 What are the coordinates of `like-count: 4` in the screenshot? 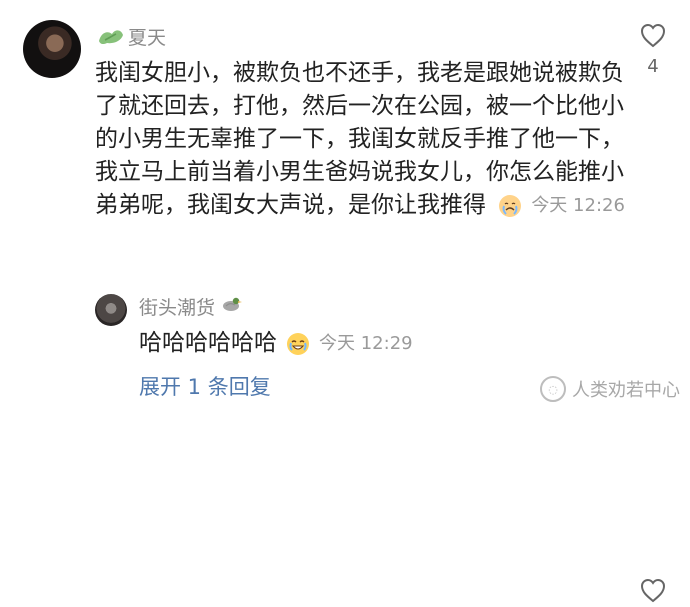 It's located at (653, 66).